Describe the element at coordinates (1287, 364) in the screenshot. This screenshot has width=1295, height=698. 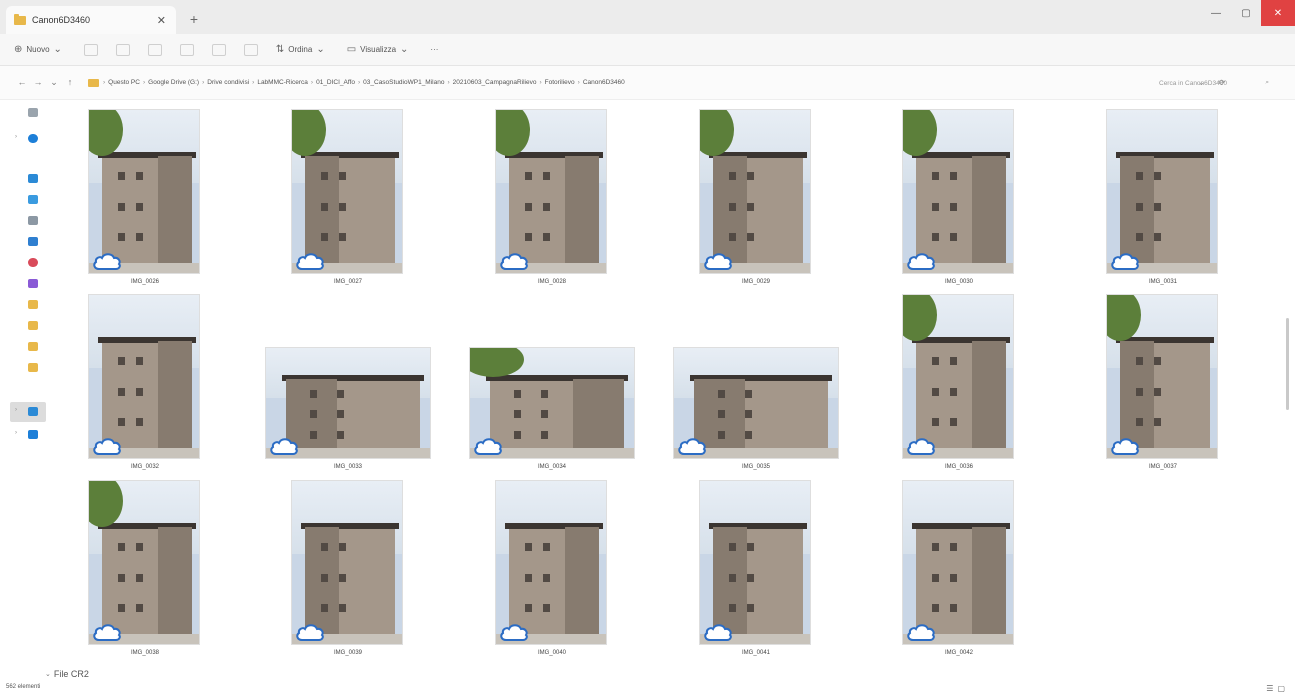
I see `vertical-scrollbar` at that location.